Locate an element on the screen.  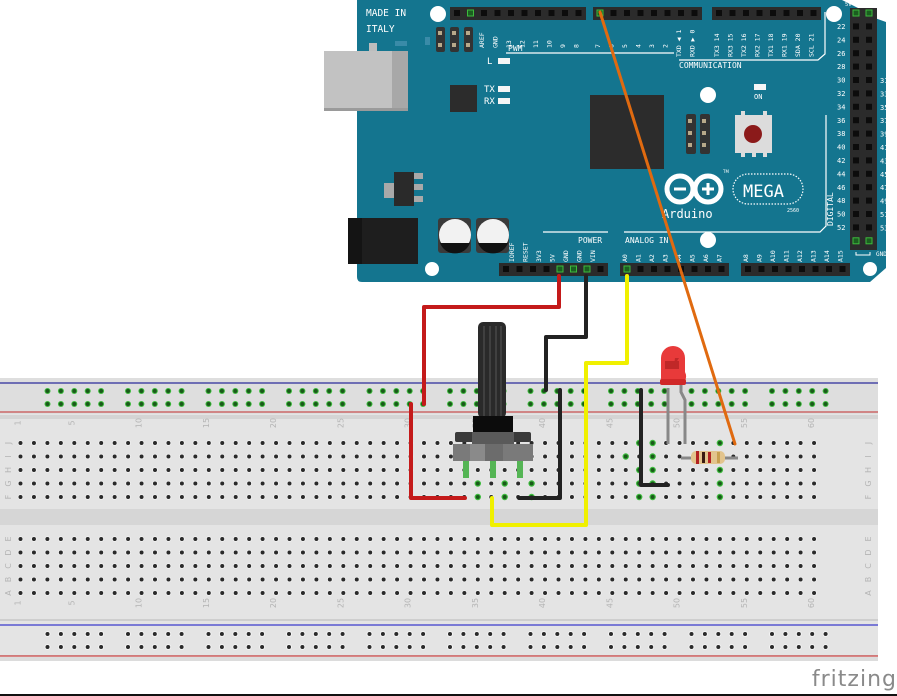
row-label: I is located at coordinates (8, 456).